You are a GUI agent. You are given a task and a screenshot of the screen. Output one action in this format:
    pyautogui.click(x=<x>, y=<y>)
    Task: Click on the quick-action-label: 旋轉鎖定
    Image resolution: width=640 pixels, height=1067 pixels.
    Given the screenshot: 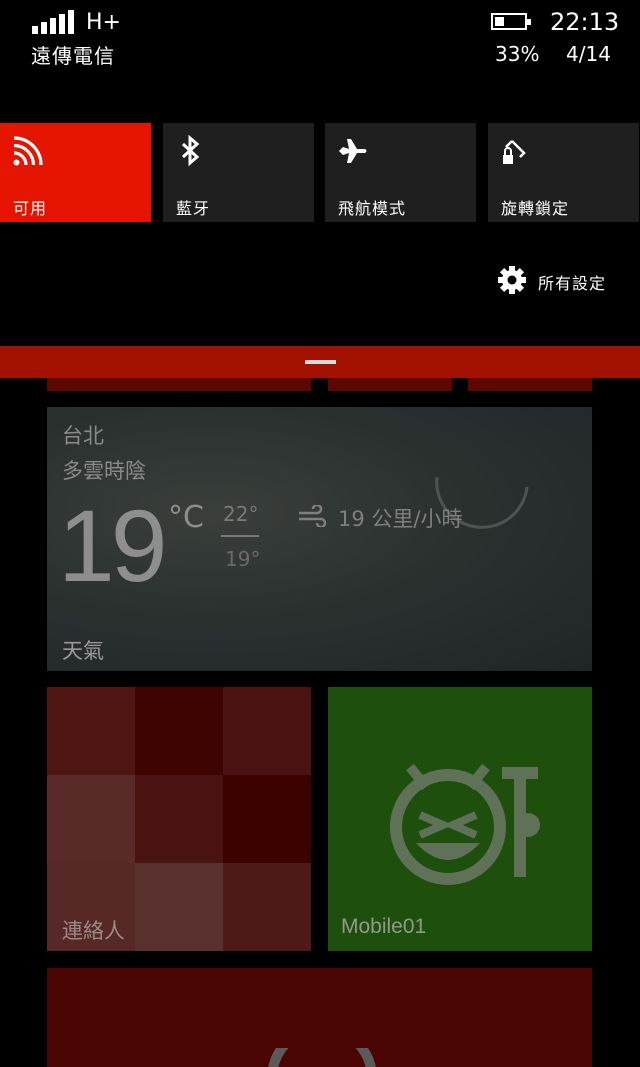 What is the action you would take?
    pyautogui.click(x=535, y=208)
    